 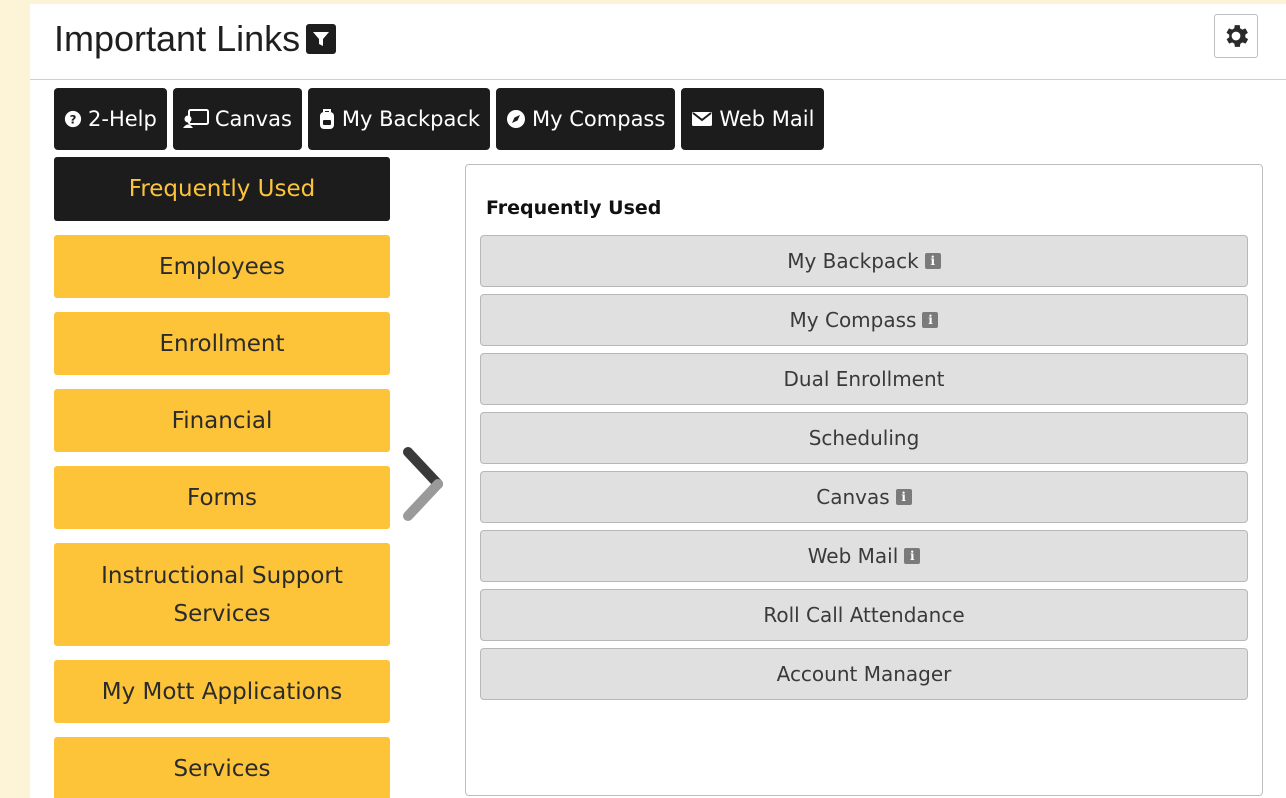 What do you see at coordinates (253, 119) in the screenshot?
I see `quick-link-label: Canvas` at bounding box center [253, 119].